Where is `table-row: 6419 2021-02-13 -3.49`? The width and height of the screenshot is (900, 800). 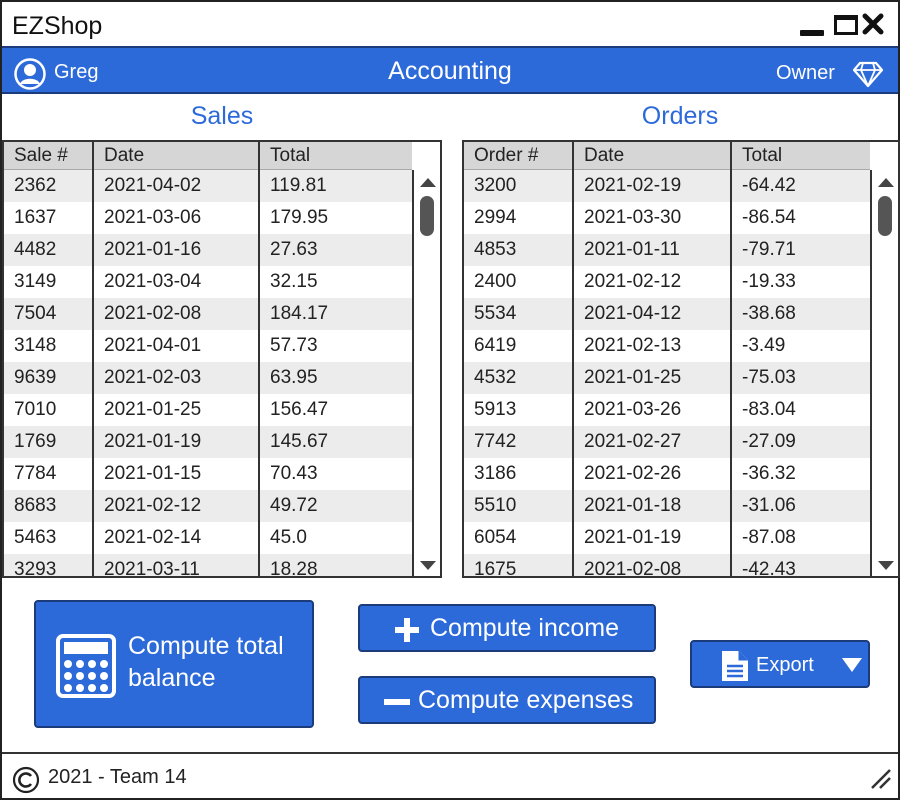
table-row: 6419 2021-02-13 -3.49 is located at coordinates (667, 346).